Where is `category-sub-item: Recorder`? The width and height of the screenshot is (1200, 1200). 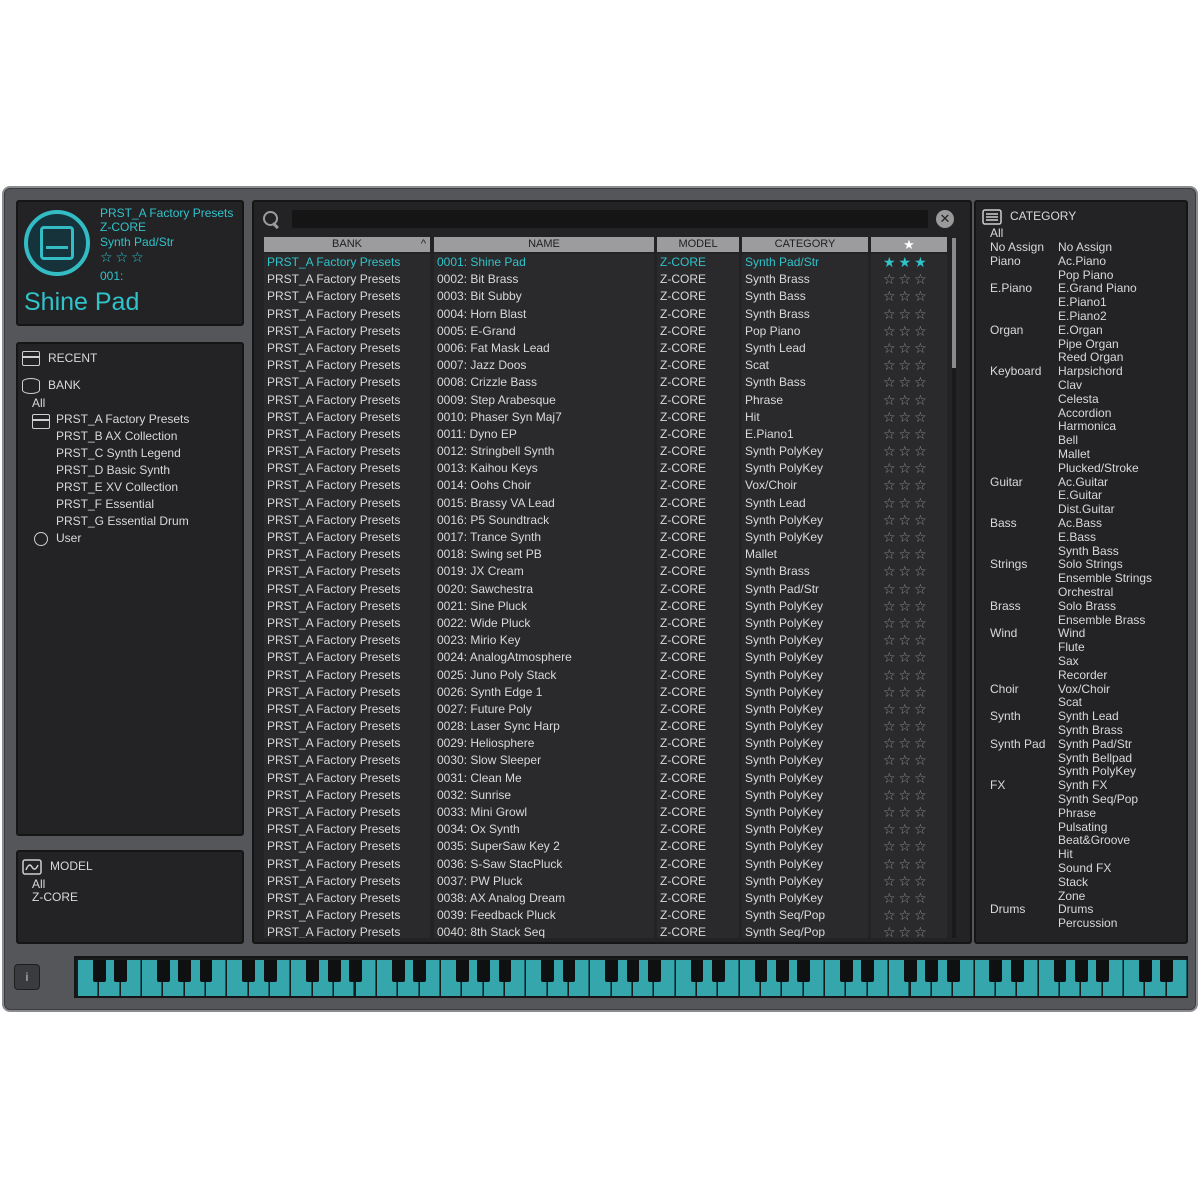
category-sub-item: Recorder is located at coordinates (1082, 675).